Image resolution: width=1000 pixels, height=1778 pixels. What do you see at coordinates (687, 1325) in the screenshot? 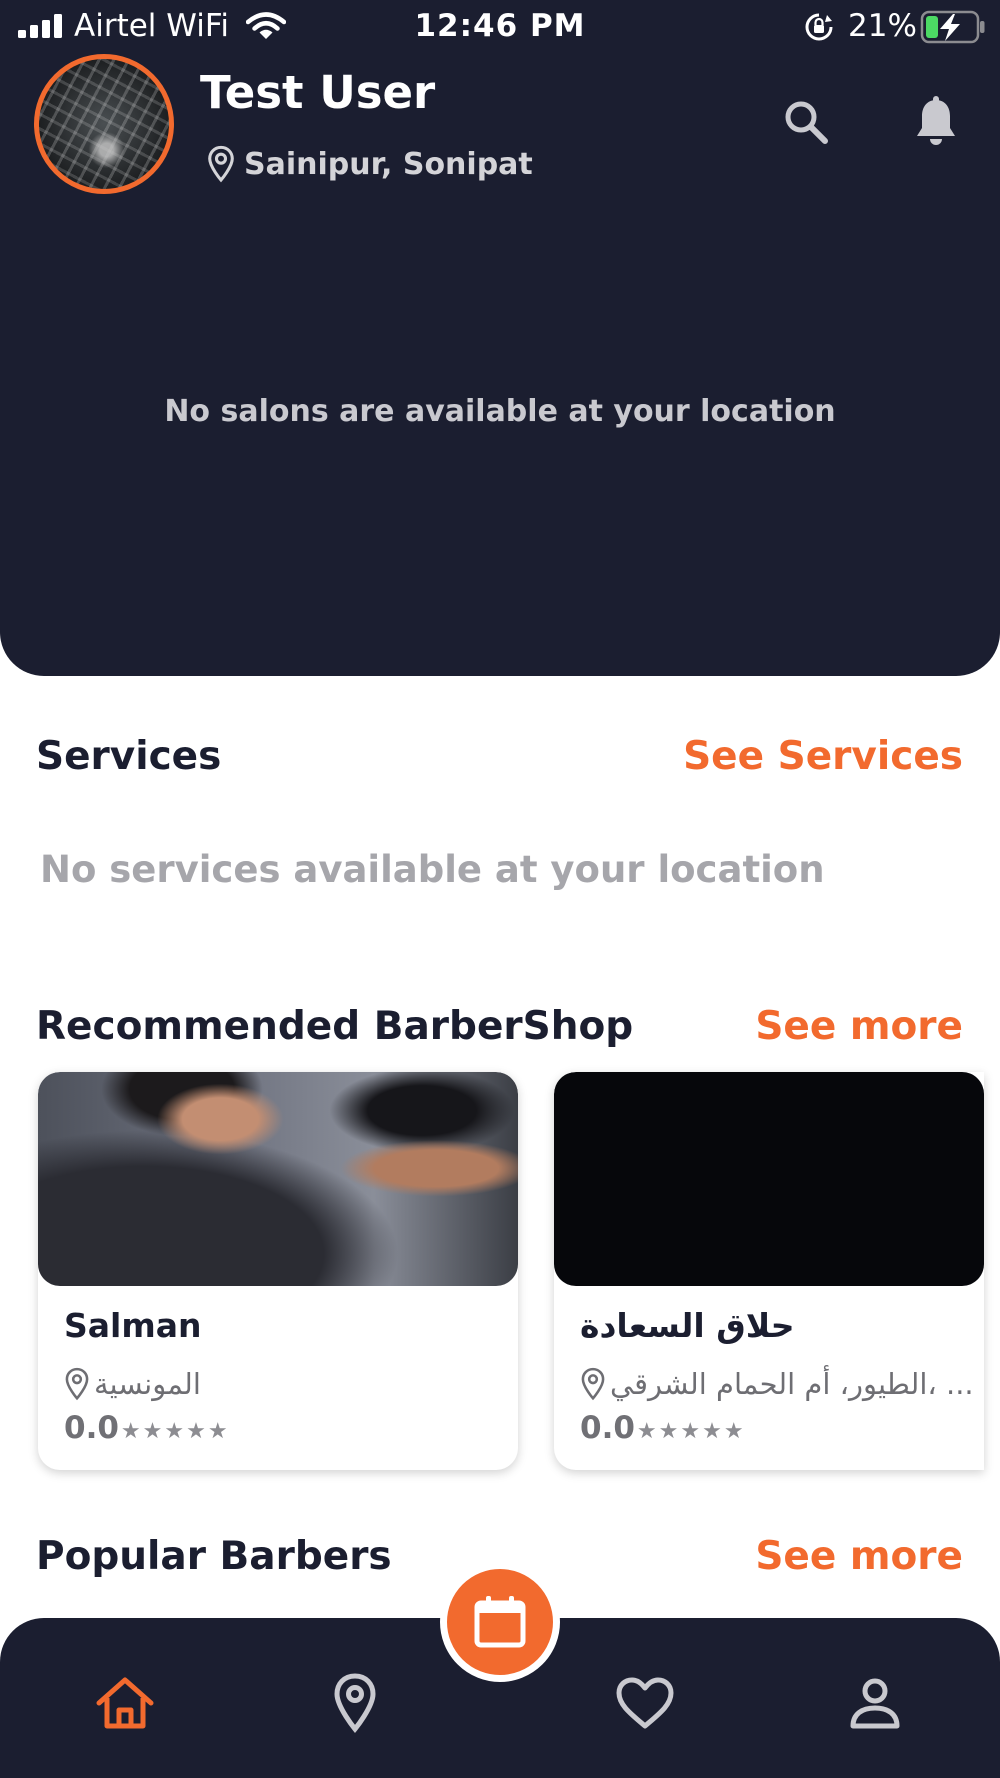
I see `barbershop-name: حلاق السعادة` at bounding box center [687, 1325].